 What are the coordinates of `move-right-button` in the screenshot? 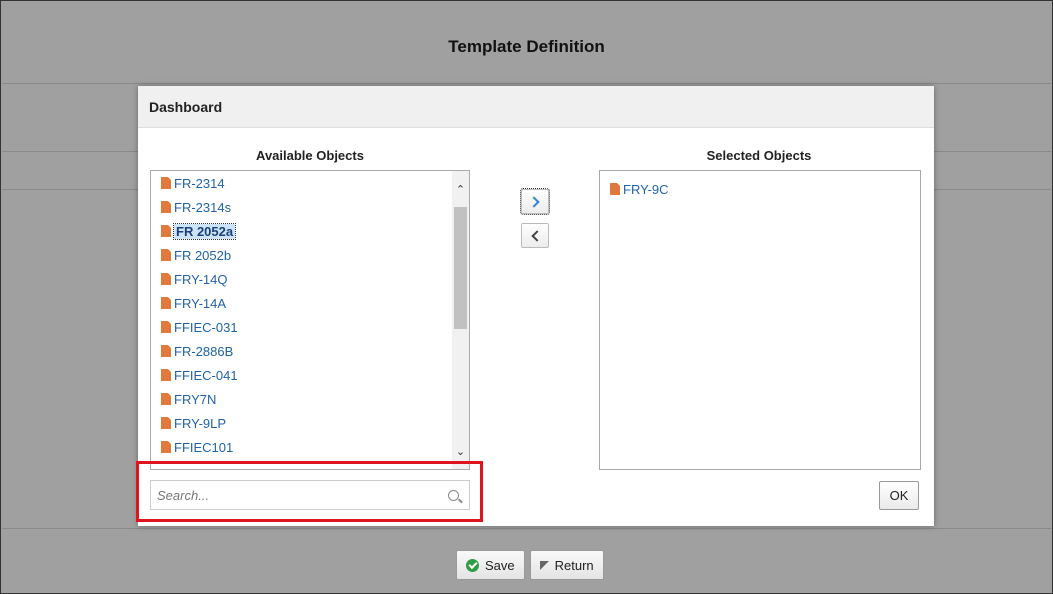 It's located at (535, 201).